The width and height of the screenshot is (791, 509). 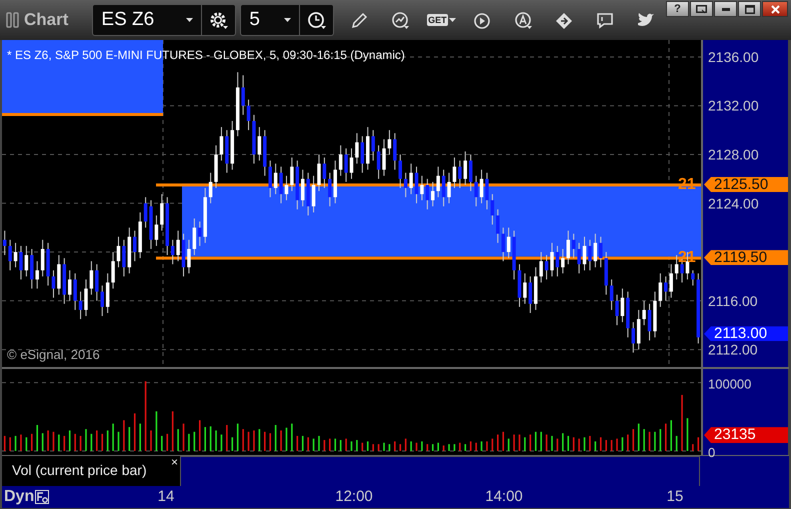 I want to click on minimize-icon, so click(x=726, y=9).